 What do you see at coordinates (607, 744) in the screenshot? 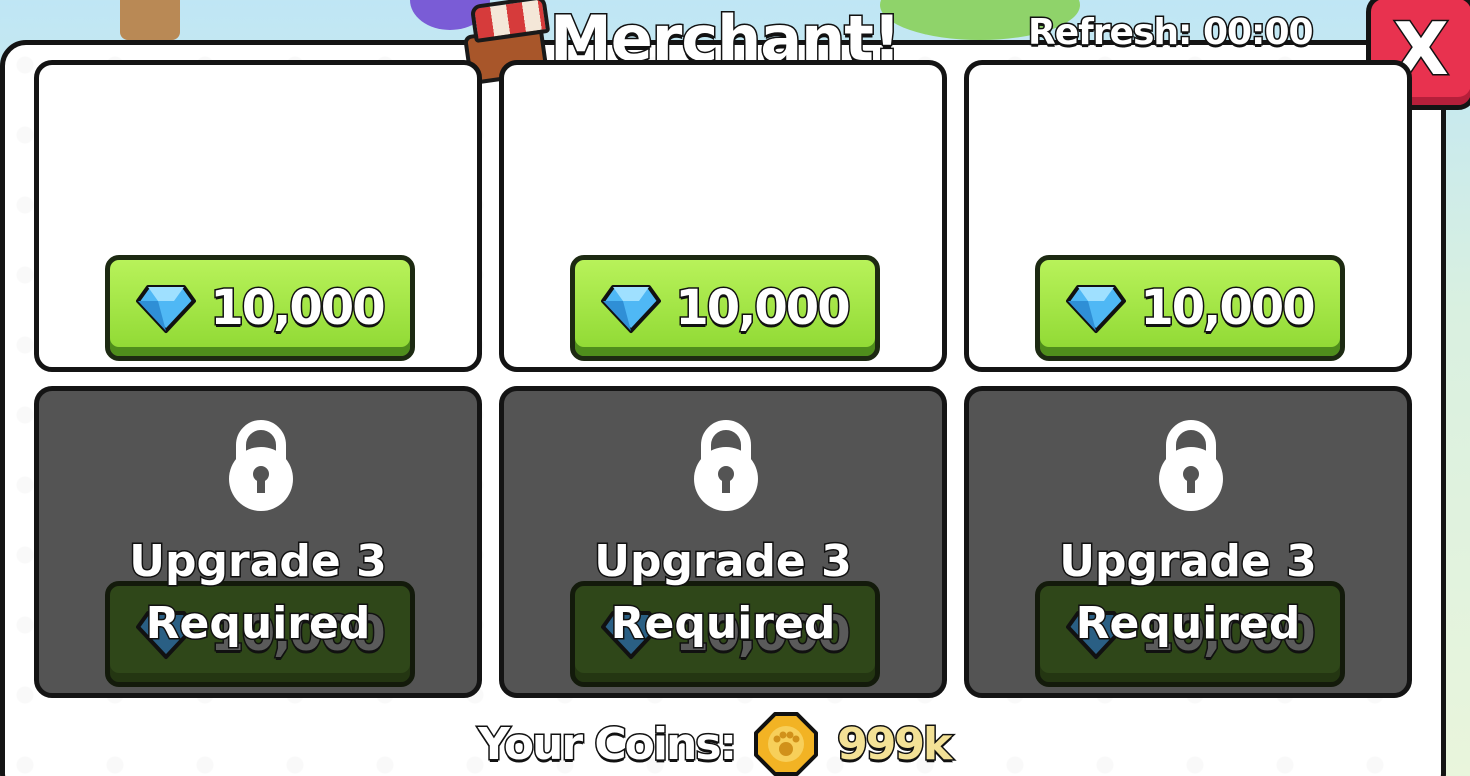
I see `coins-label: Your Coins:` at bounding box center [607, 744].